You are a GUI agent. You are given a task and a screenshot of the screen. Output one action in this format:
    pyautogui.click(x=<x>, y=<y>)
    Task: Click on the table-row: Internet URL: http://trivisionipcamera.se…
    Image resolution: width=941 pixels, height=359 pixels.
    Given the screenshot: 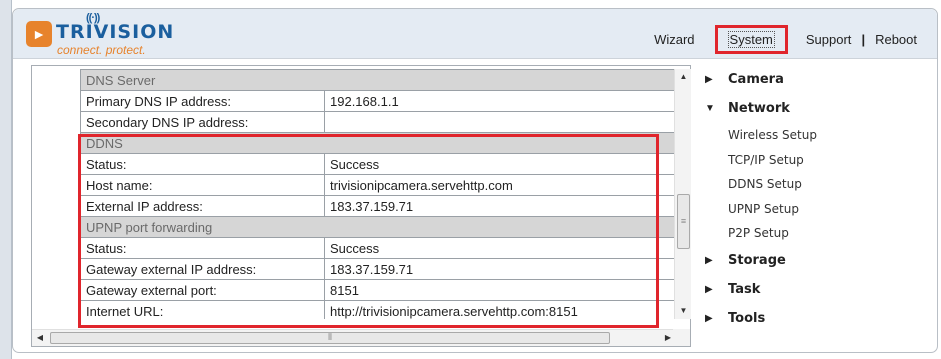 What is the action you would take?
    pyautogui.click(x=377, y=309)
    